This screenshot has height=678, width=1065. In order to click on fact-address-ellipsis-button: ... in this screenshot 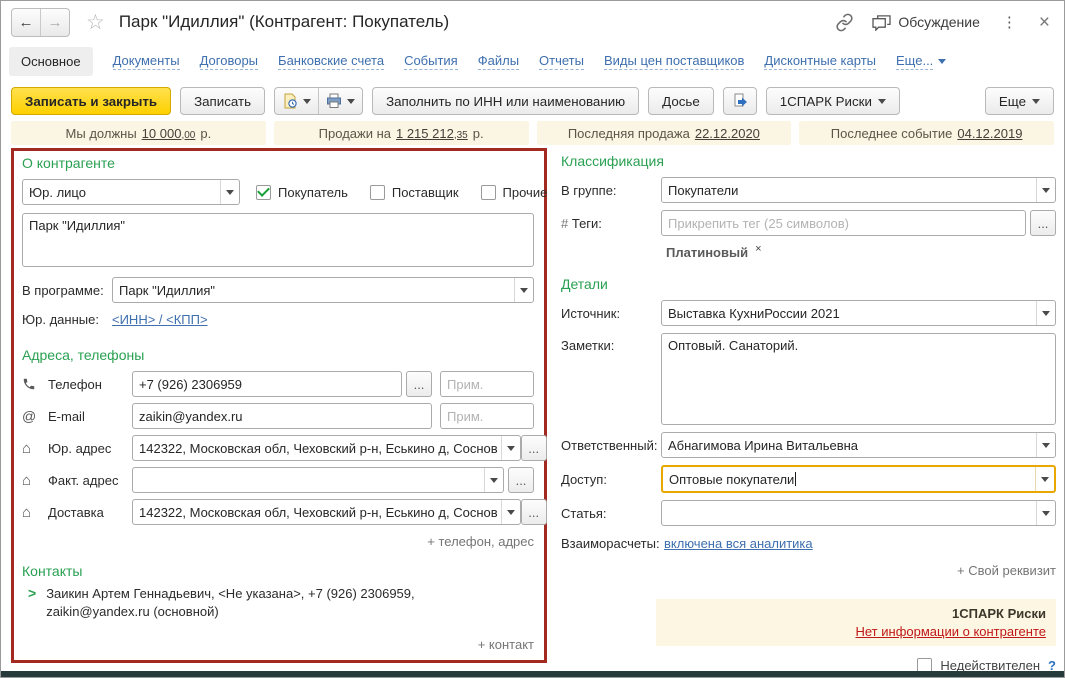, I will do `click(521, 480)`.